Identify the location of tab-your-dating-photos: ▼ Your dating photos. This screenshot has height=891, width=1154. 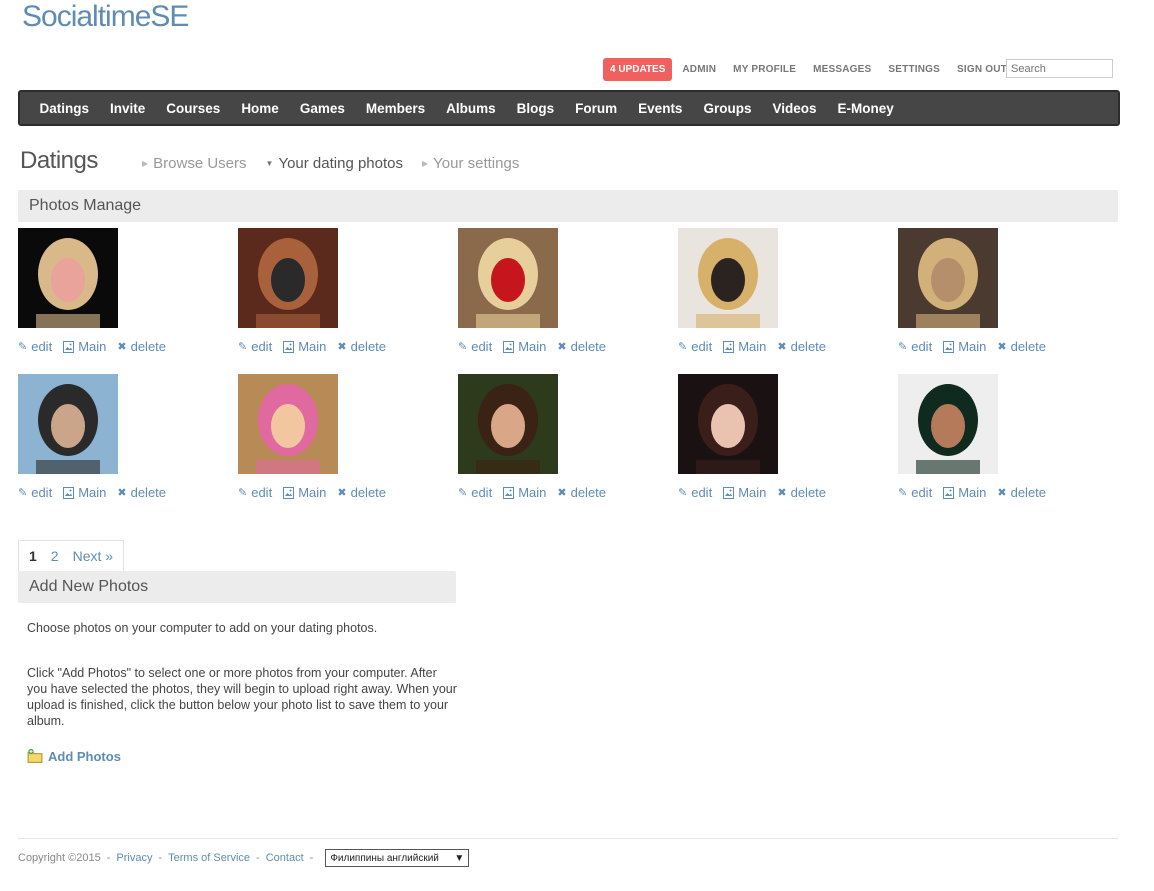
(334, 163).